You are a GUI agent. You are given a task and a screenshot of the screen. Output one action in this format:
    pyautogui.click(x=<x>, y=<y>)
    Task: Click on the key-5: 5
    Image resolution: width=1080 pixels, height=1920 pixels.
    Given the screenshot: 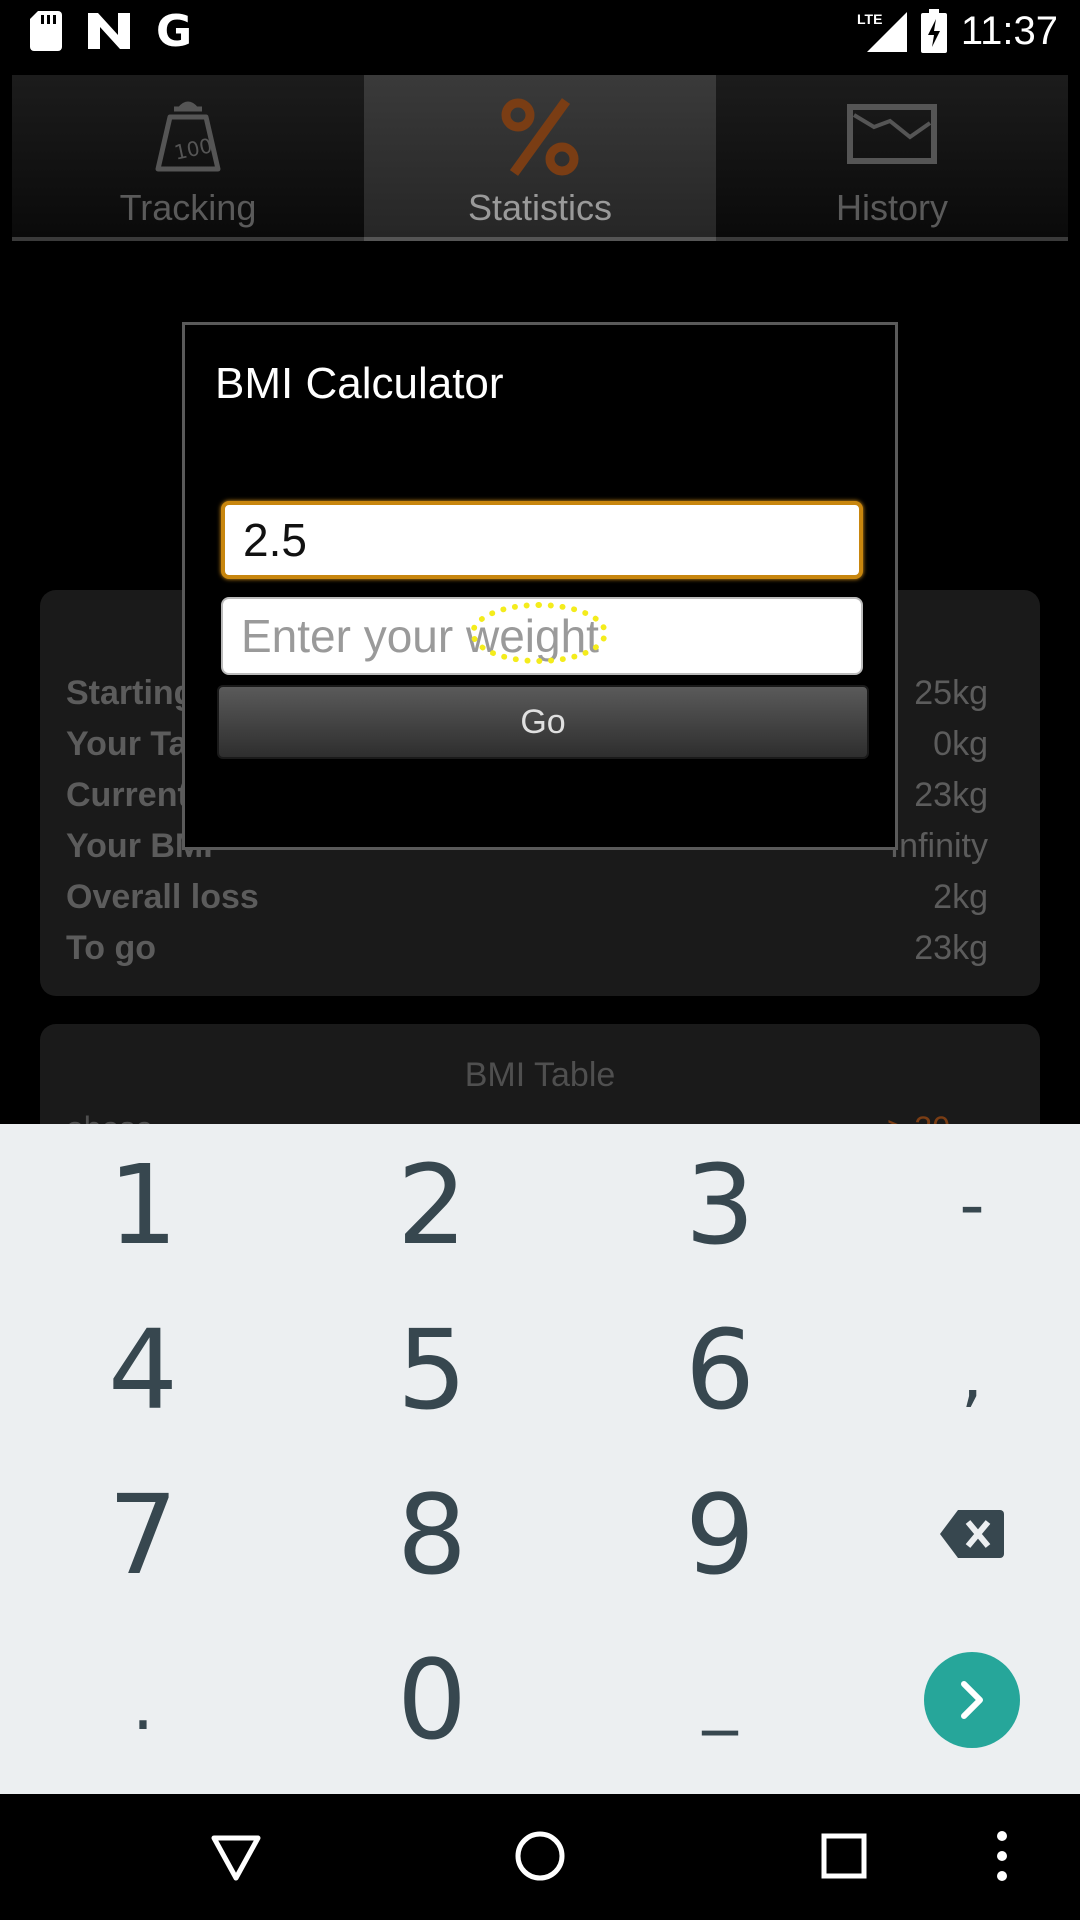 What is the action you would take?
    pyautogui.click(x=432, y=1370)
    